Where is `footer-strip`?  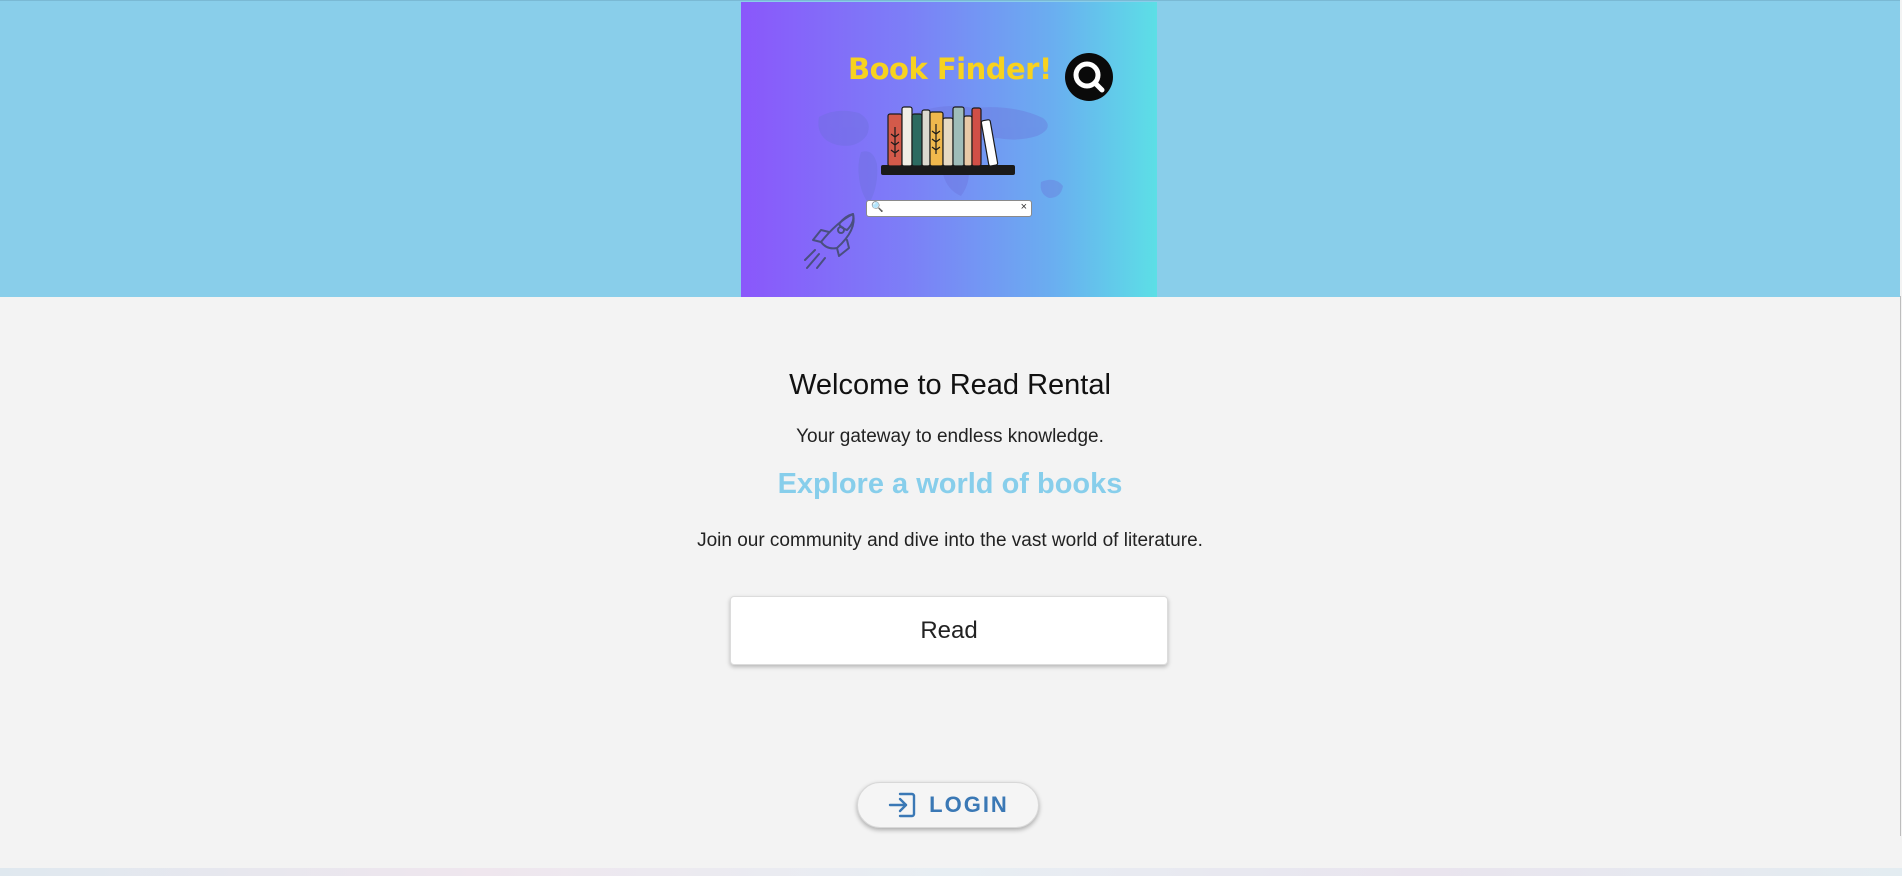 footer-strip is located at coordinates (951, 872).